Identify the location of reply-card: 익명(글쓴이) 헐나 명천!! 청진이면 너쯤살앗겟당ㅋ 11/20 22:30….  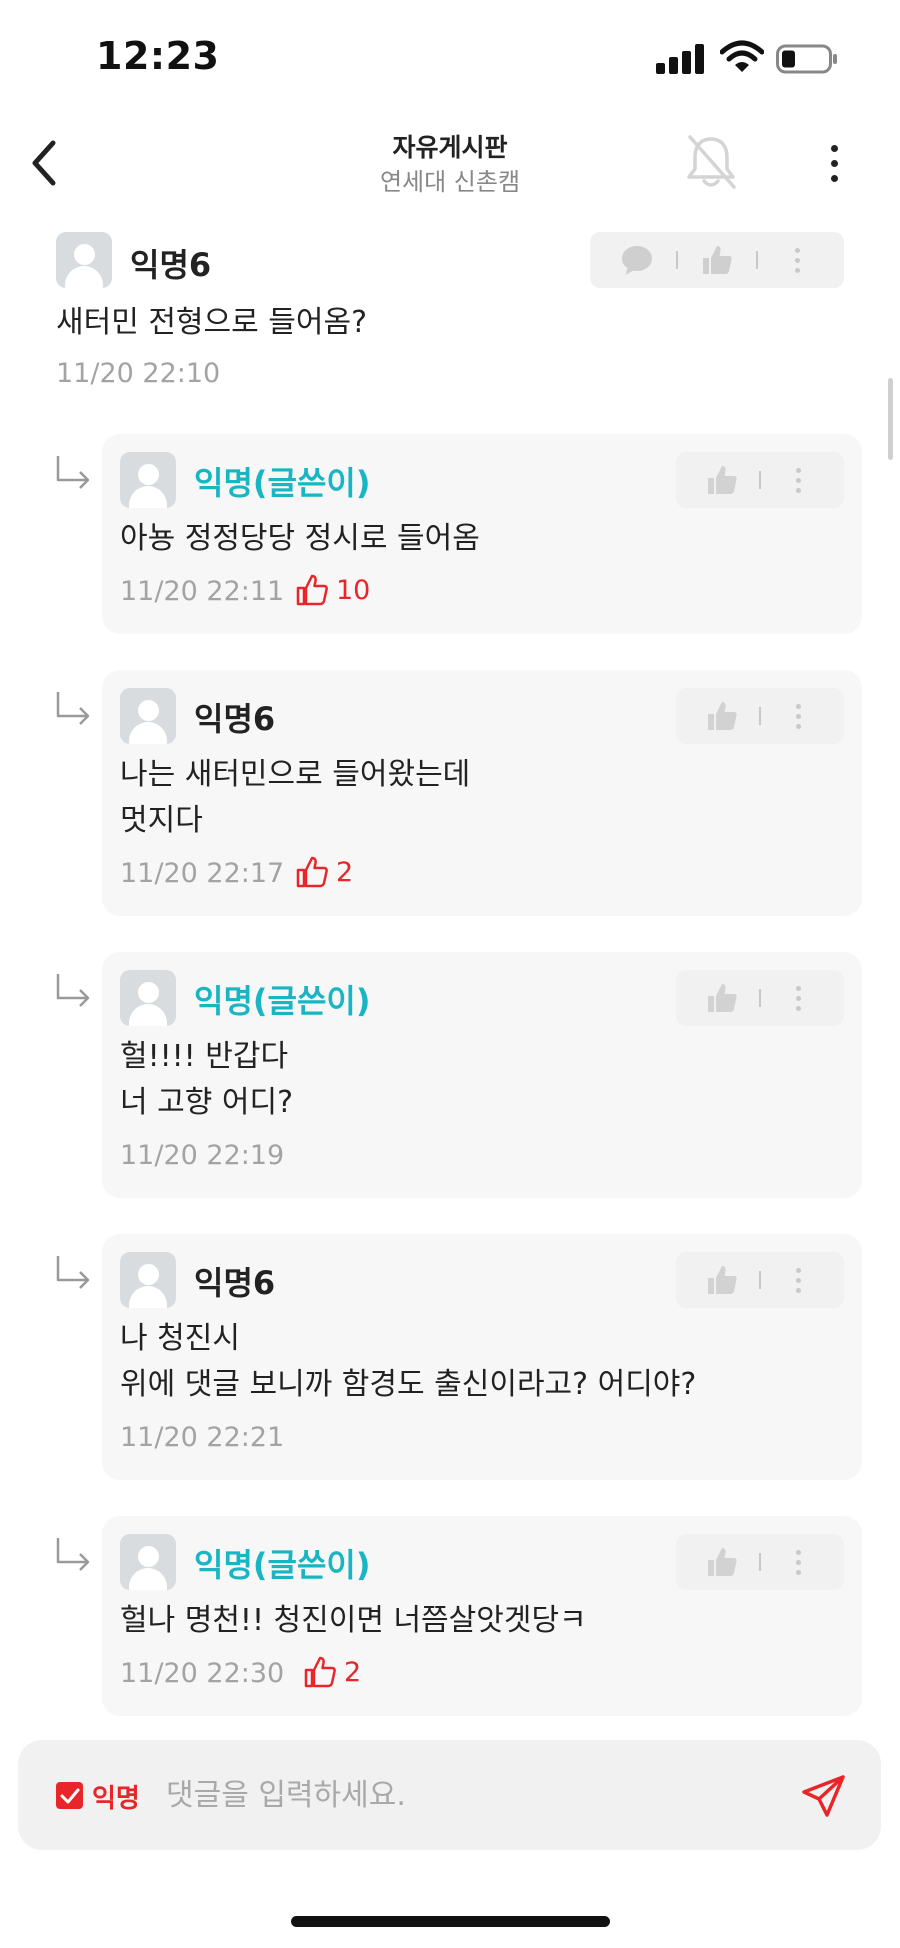
(482, 1616).